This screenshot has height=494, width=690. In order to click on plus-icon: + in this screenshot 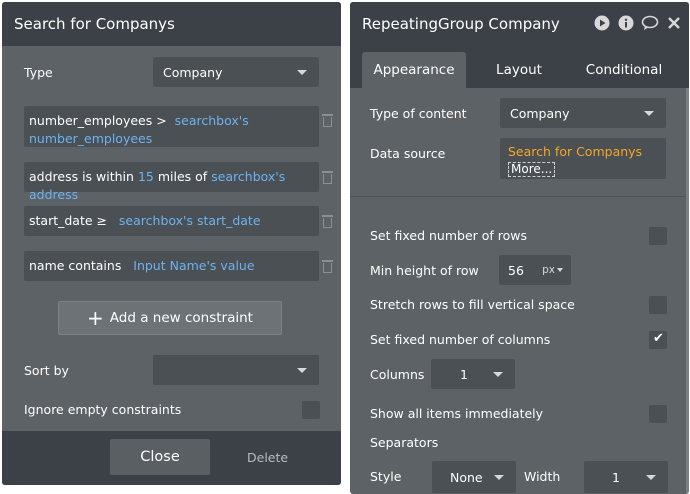, I will do `click(95, 318)`.